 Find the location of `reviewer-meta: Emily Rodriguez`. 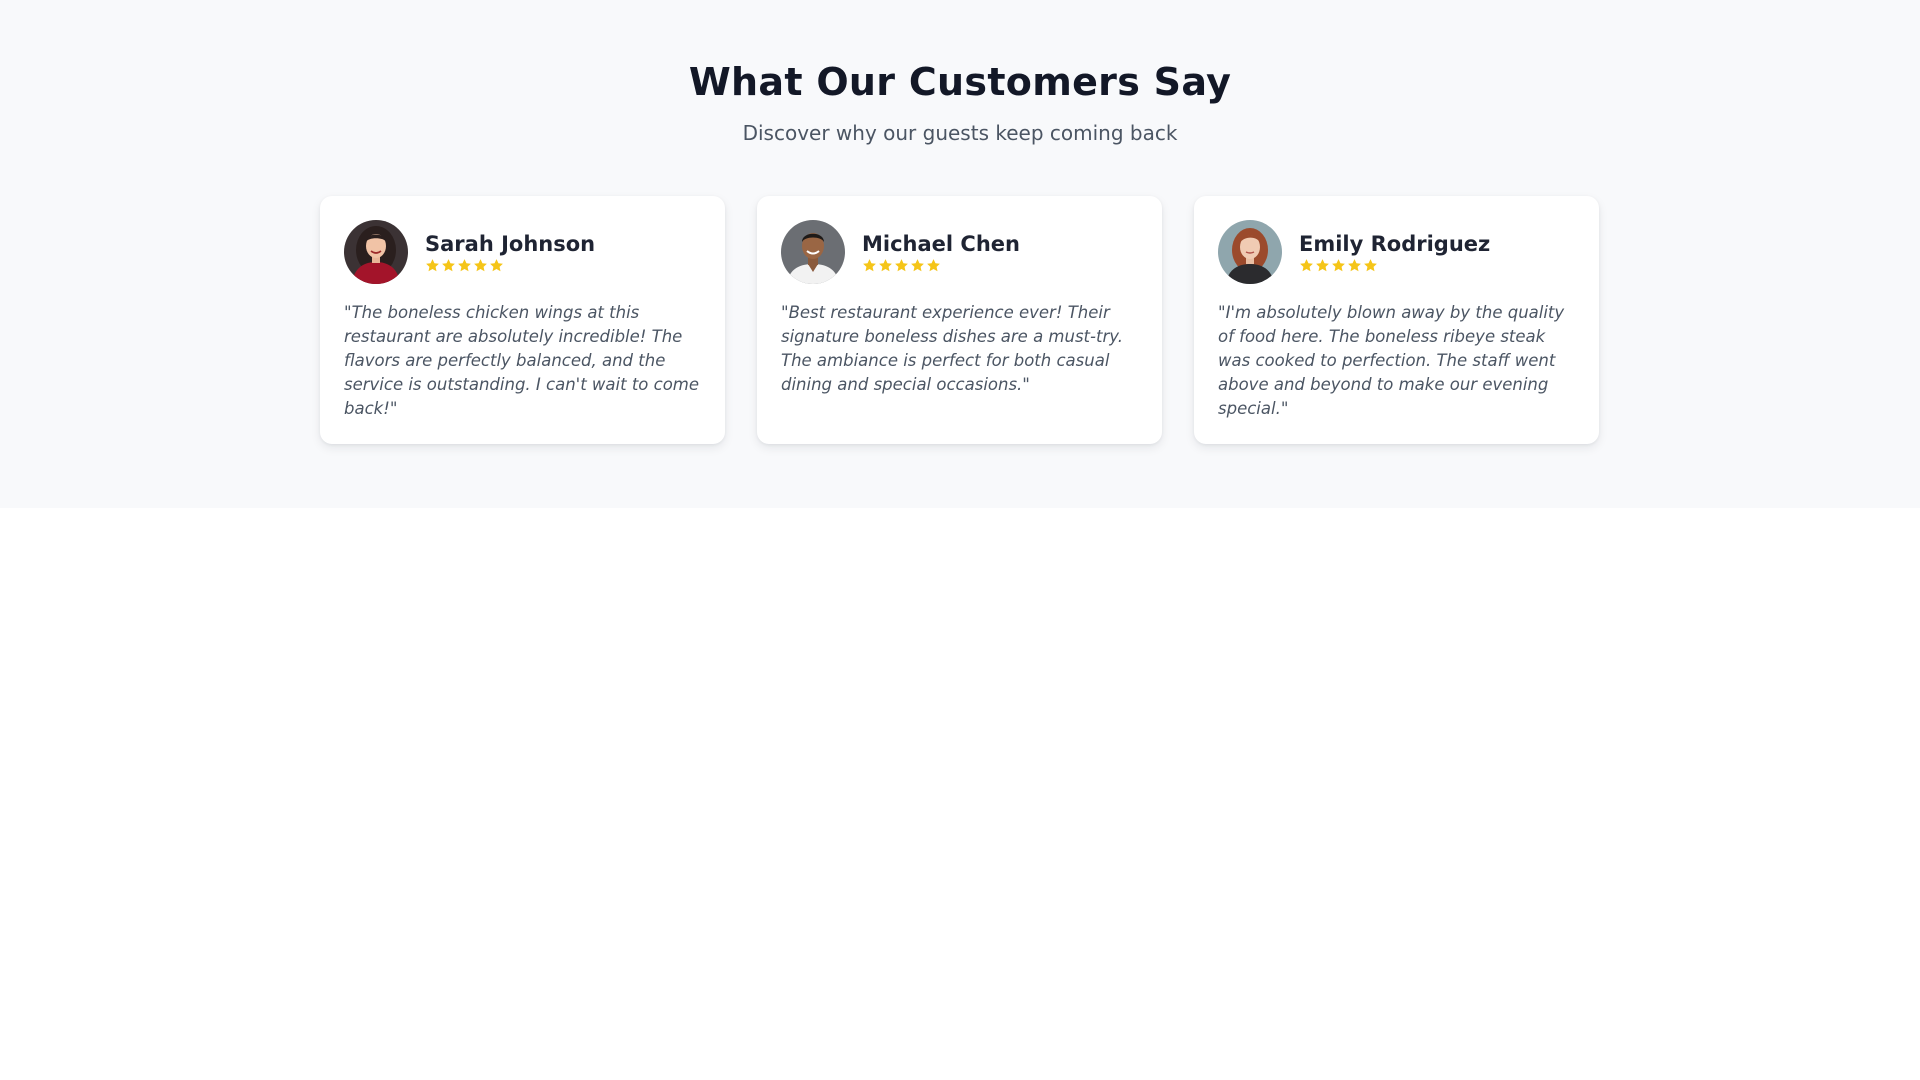

reviewer-meta: Emily Rodriguez is located at coordinates (1394, 252).